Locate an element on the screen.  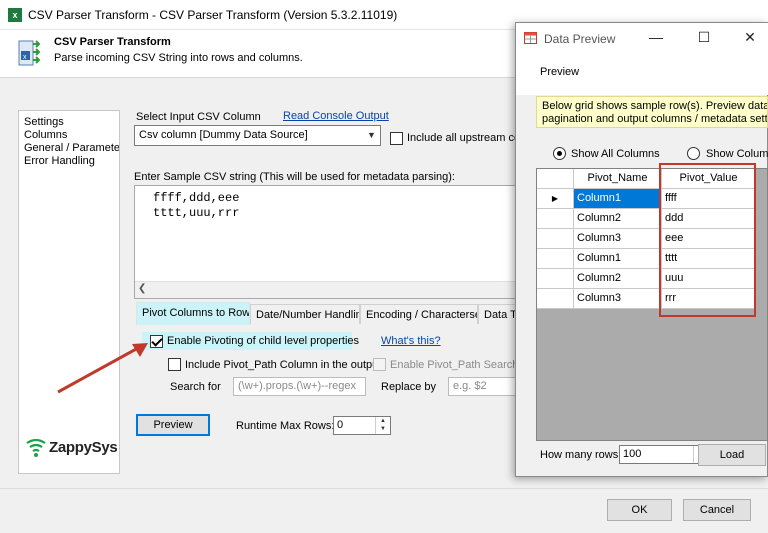
include-upstream-label: Include all upstream colu is located at coordinates (468, 138).